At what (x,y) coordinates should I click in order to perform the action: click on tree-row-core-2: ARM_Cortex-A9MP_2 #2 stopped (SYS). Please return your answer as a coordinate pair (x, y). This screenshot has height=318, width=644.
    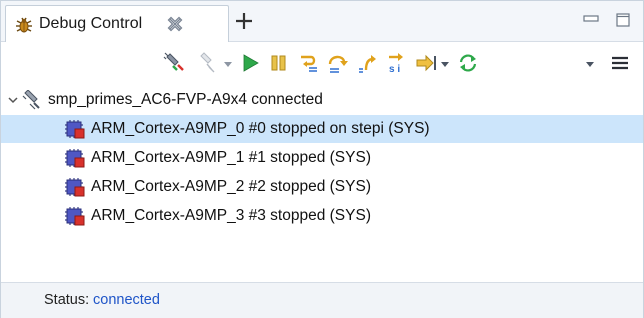
    Looking at the image, I should click on (322, 187).